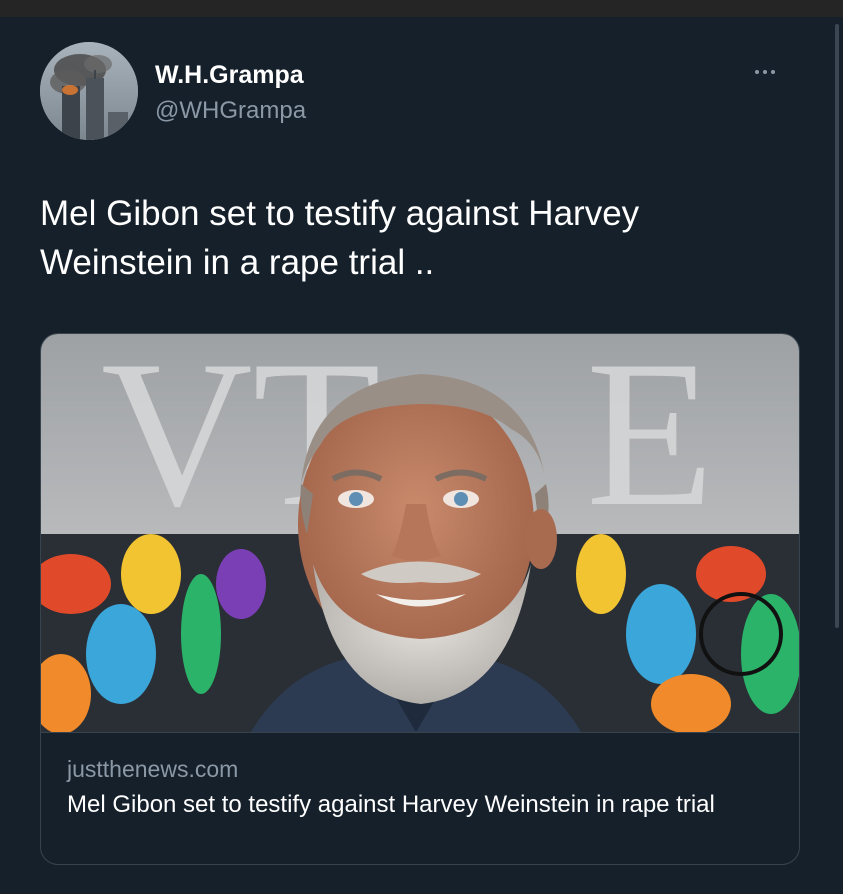  What do you see at coordinates (420, 732) in the screenshot?
I see `card-divider` at bounding box center [420, 732].